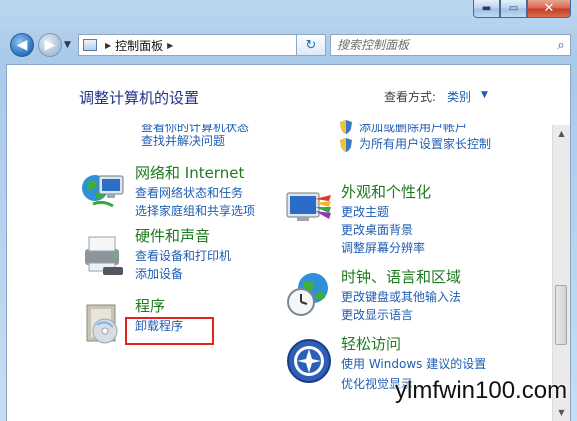  I want to click on caption-buttons: ▬ ▭ ✕, so click(522, 9).